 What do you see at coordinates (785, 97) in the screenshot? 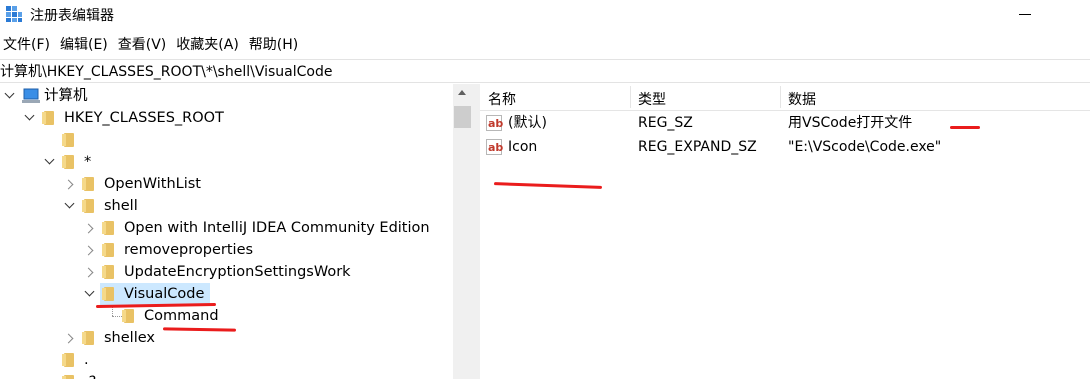
I see `values-header: 名称 类型 数据` at bounding box center [785, 97].